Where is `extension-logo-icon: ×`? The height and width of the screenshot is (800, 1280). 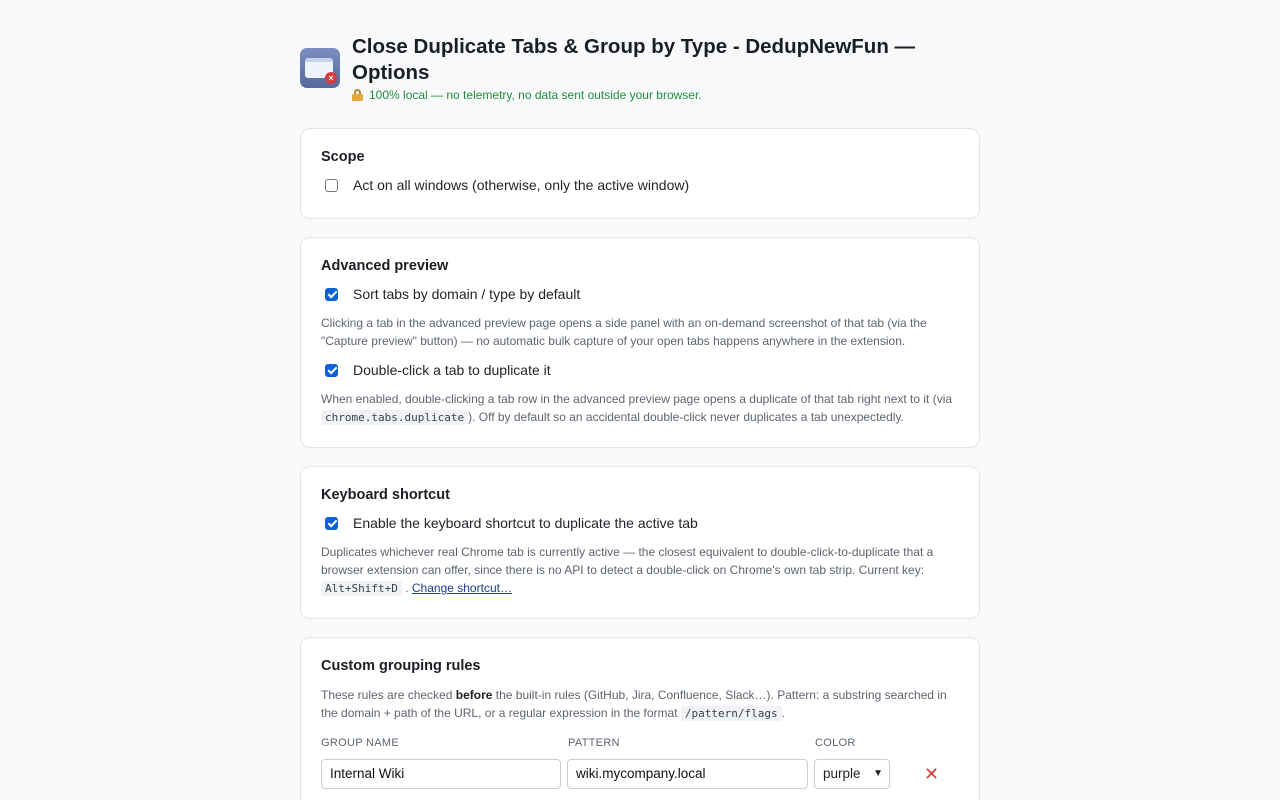
extension-logo-icon: × is located at coordinates (320, 68).